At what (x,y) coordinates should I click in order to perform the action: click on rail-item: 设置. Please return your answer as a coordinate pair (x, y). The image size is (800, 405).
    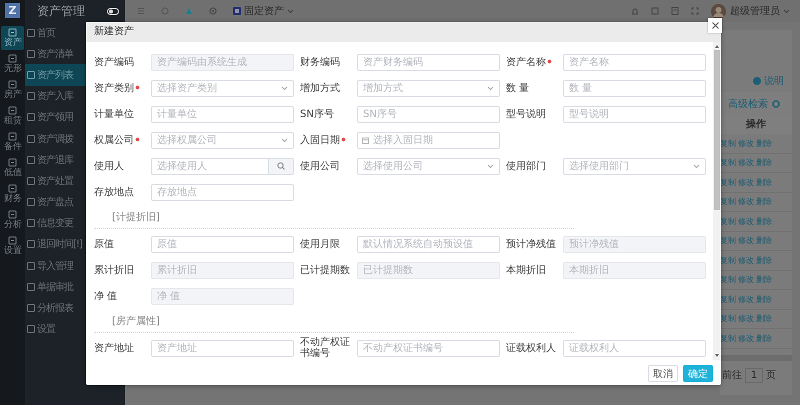
    Looking at the image, I should click on (12, 246).